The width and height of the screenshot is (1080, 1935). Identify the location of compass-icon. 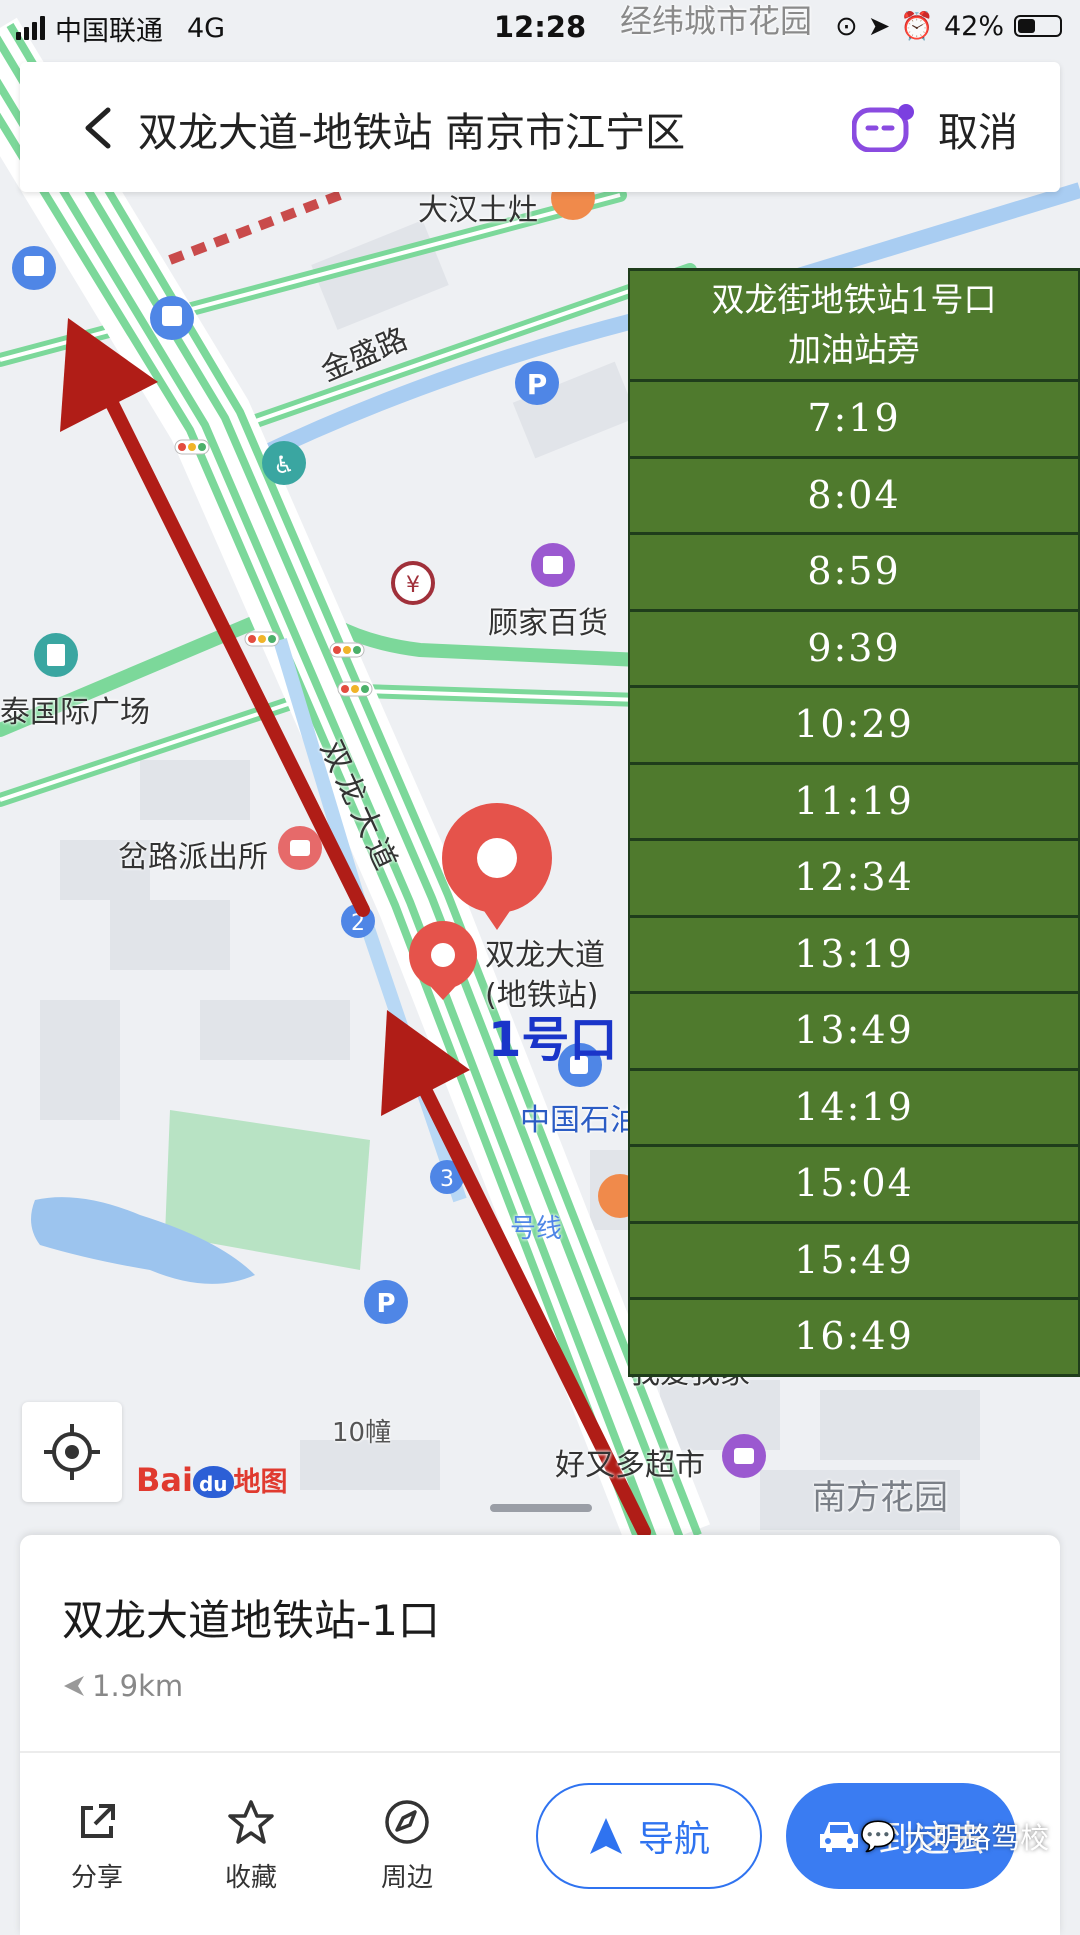
(407, 1822).